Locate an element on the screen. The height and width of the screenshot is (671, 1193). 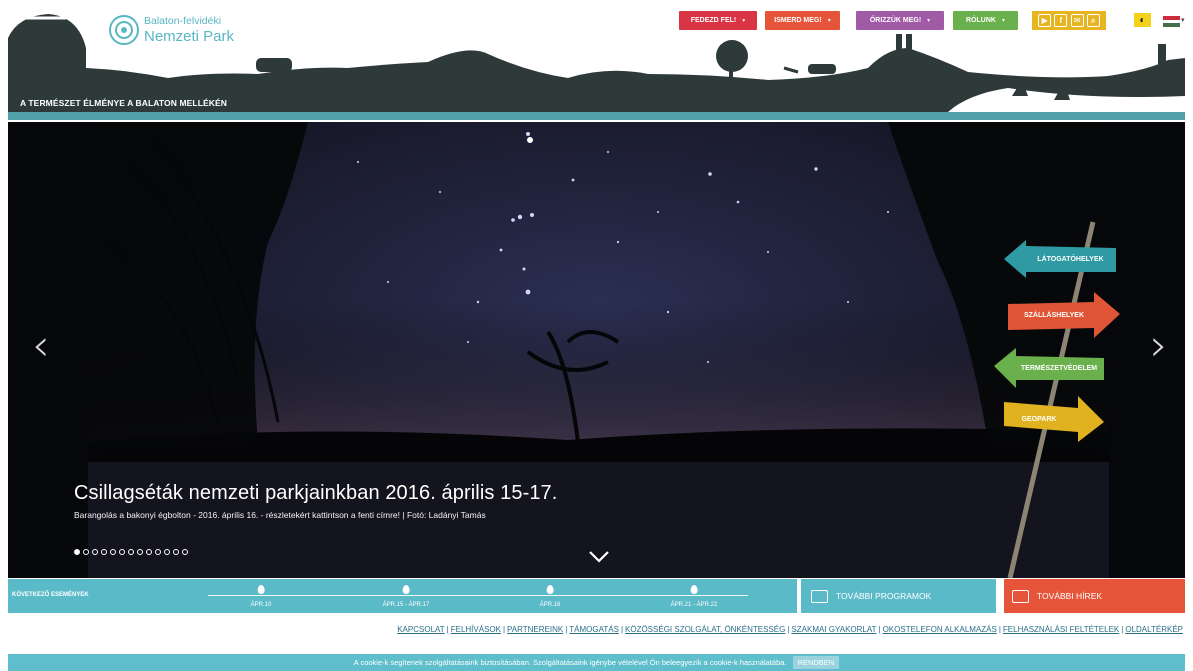
sign-szallashelyek: SZÁLLÁSHELYEK is located at coordinates (1064, 315).